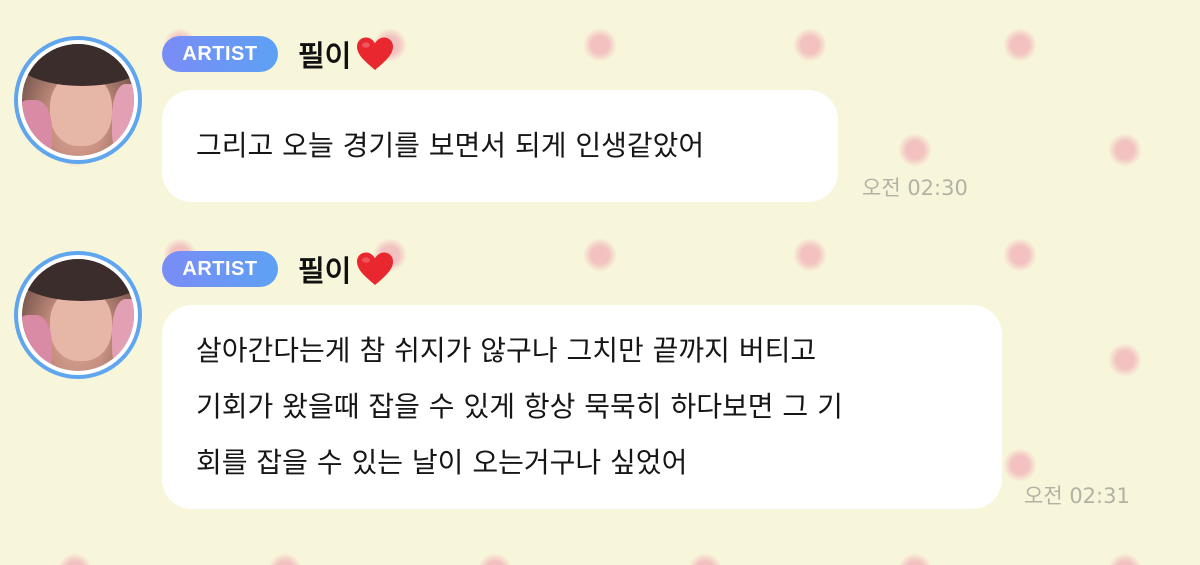 Image resolution: width=1200 pixels, height=565 pixels. I want to click on message-text-line: 기회가 왔을때 잡을 수 있게 항상 묵묵히 하다보면 그 기, so click(519, 406).